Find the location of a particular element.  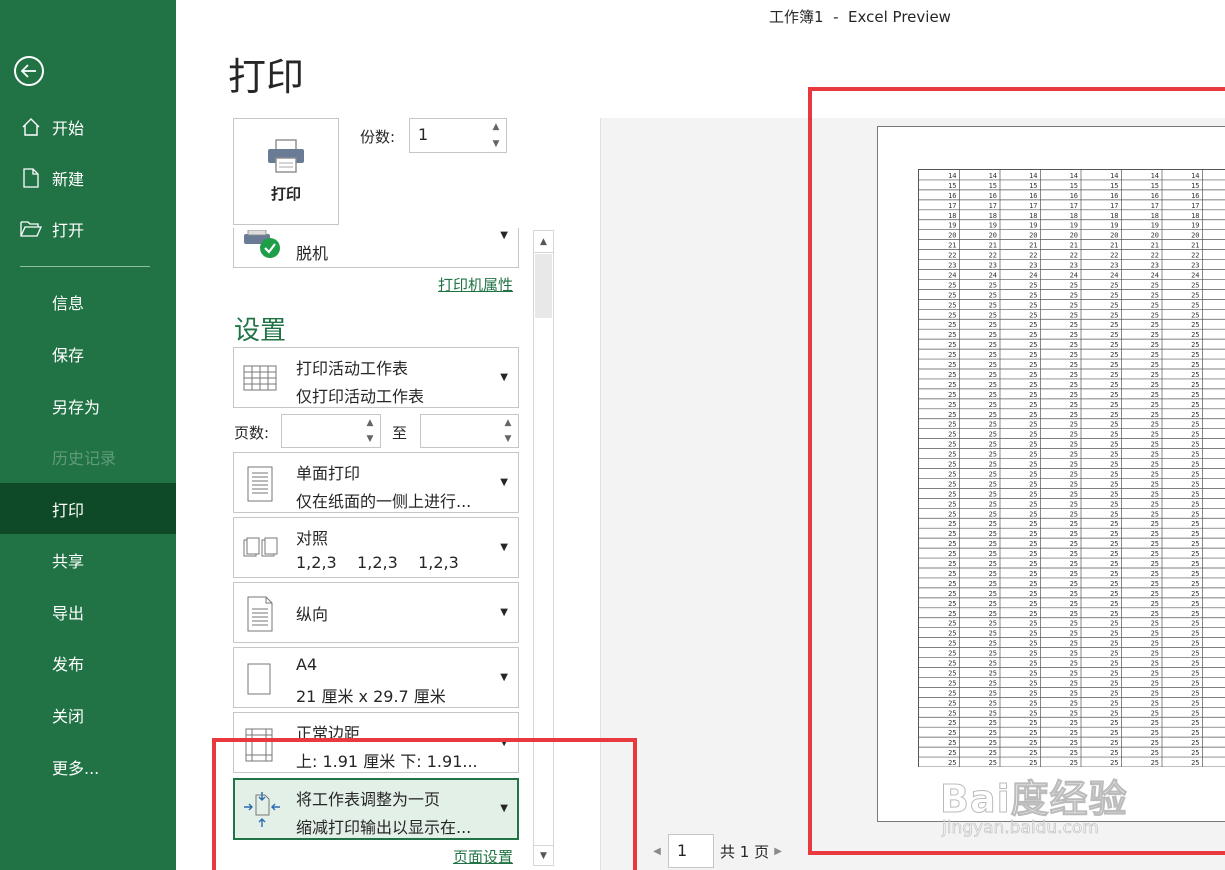

baidu-jingyan-watermark: Bai度经验 jingyan.baidu.com is located at coordinates (1050, 790).